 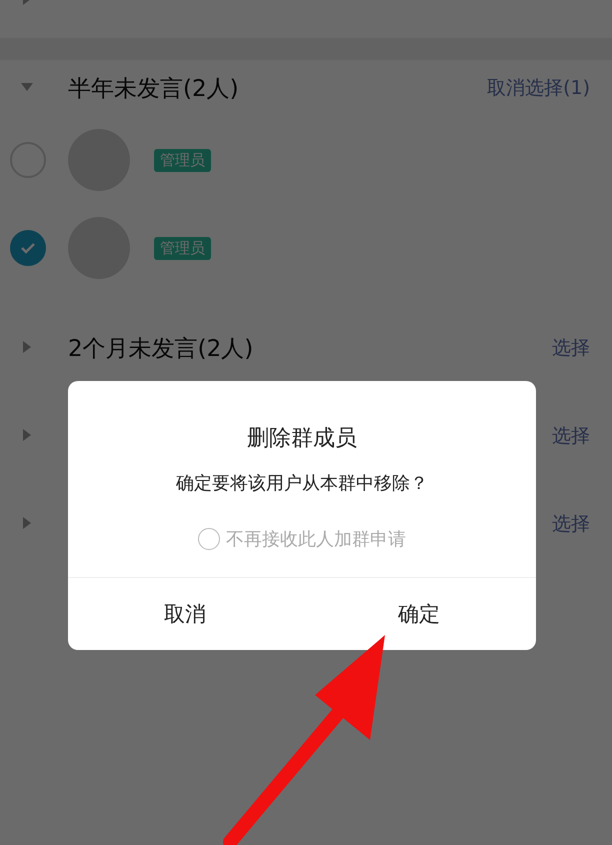 I want to click on dialog-button: 取消, so click(x=185, y=614).